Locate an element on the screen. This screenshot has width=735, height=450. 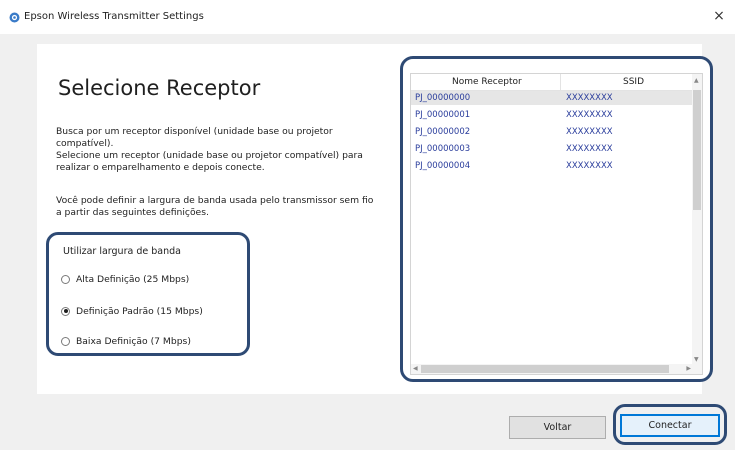
app-icon is located at coordinates (14, 17).